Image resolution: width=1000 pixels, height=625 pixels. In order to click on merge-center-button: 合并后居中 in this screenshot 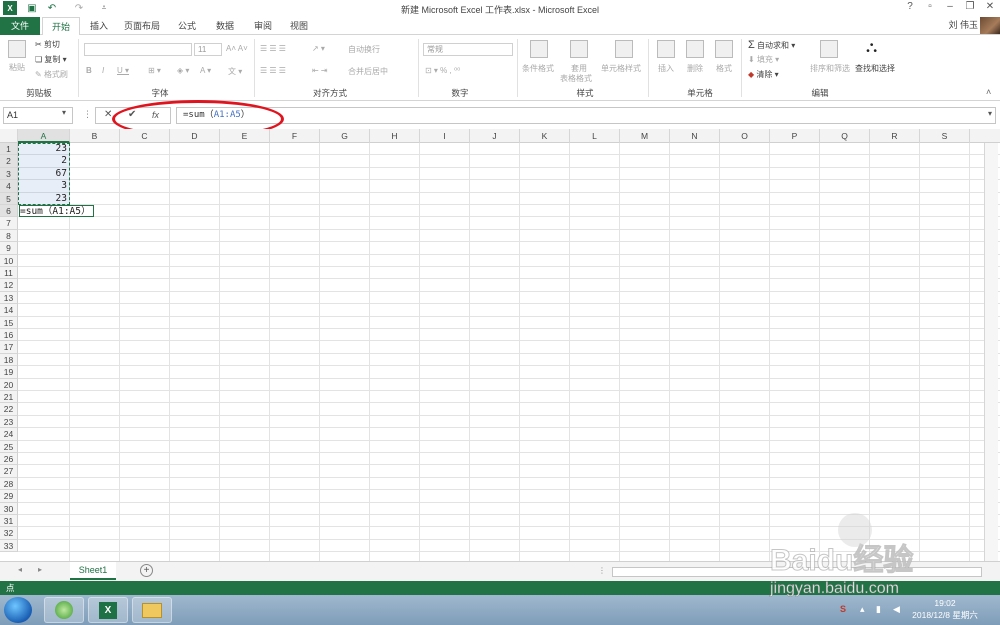, I will do `click(368, 71)`.